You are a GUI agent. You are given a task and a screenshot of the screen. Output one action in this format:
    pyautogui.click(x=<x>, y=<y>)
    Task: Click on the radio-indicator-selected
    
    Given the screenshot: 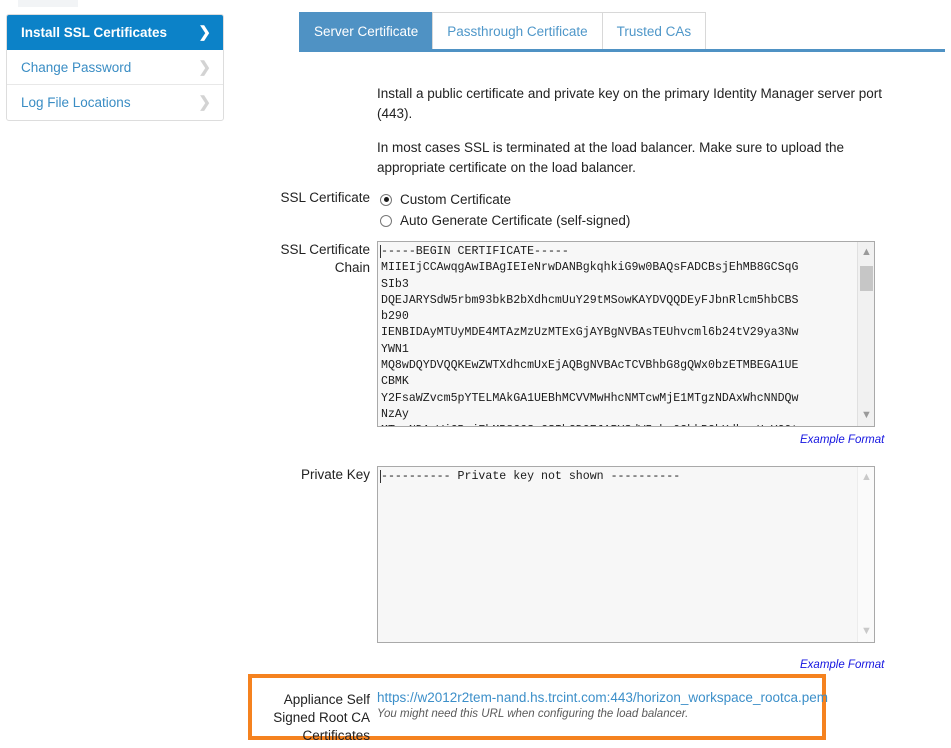 What is the action you would take?
    pyautogui.click(x=386, y=199)
    